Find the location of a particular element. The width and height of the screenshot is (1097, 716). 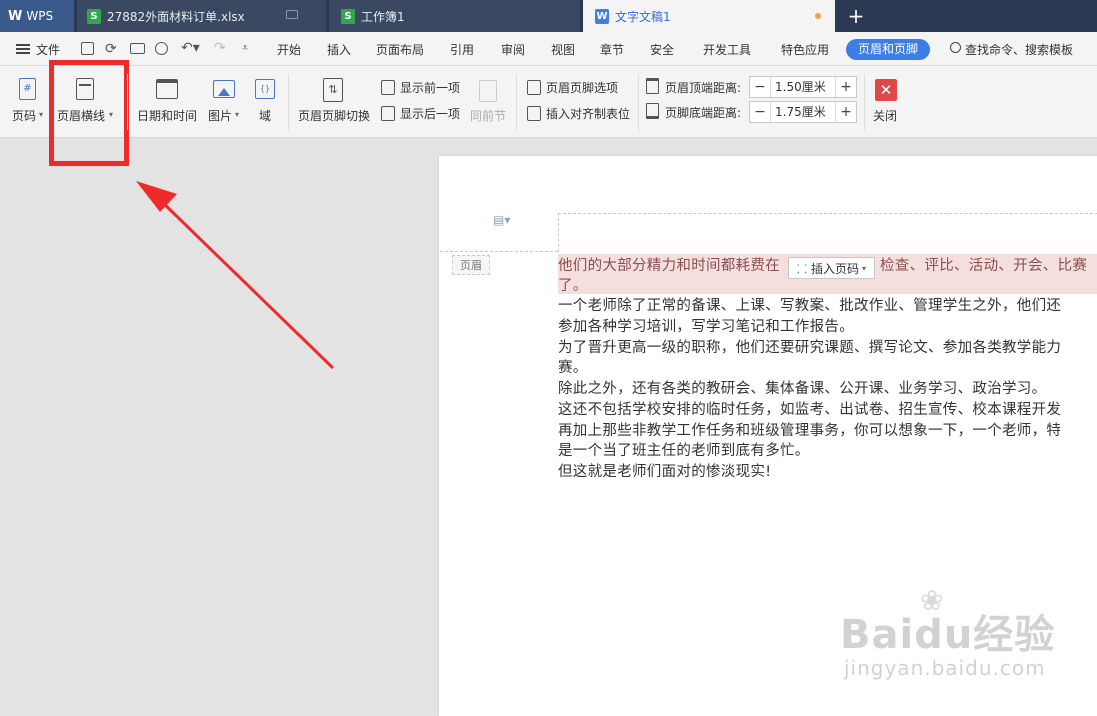

page-number-insert-icon: ⸬ is located at coordinates (802, 268).